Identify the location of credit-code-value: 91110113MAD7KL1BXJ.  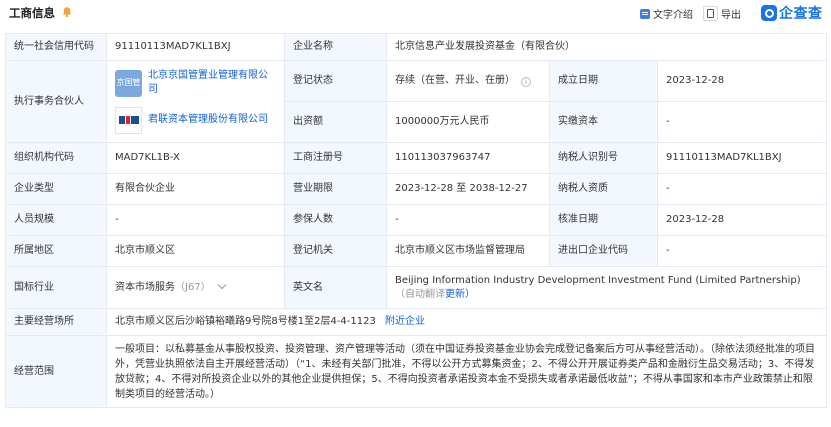
(195, 47).